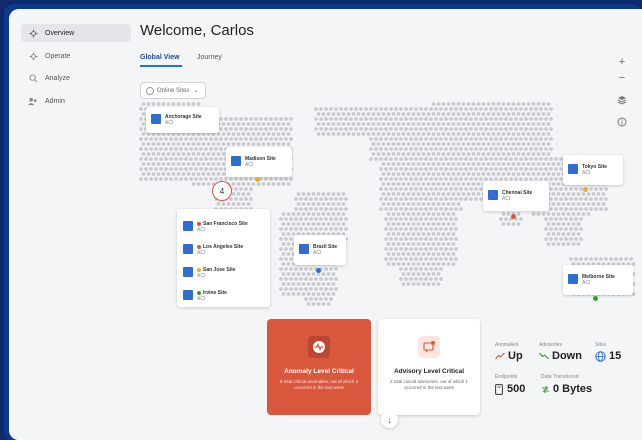 The height and width of the screenshot is (440, 642). Describe the element at coordinates (209, 57) in the screenshot. I see `tab-journey: Journey` at that location.